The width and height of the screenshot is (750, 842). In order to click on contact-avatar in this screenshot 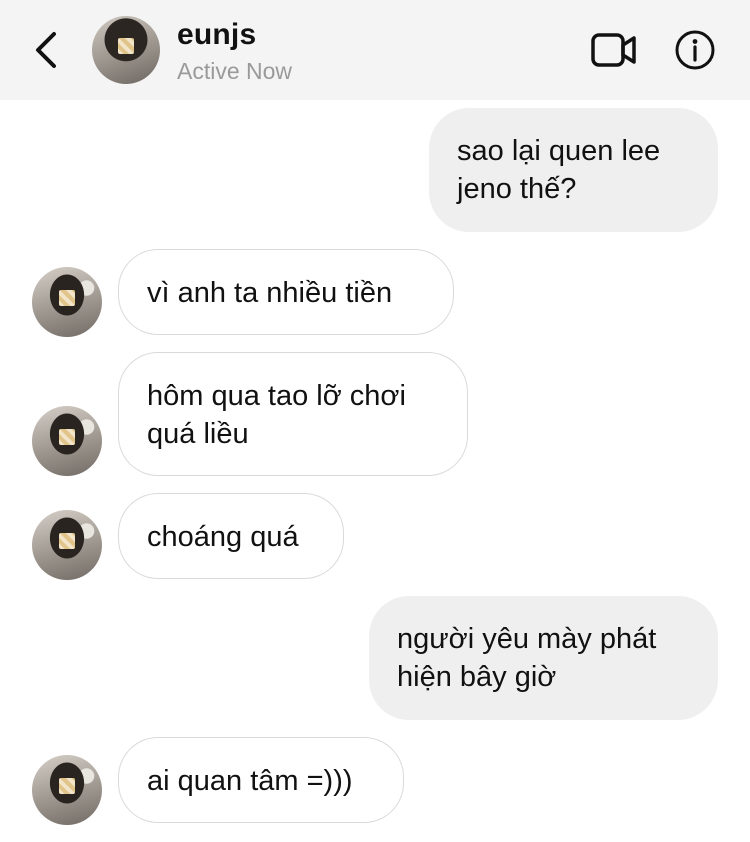, I will do `click(126, 50)`.